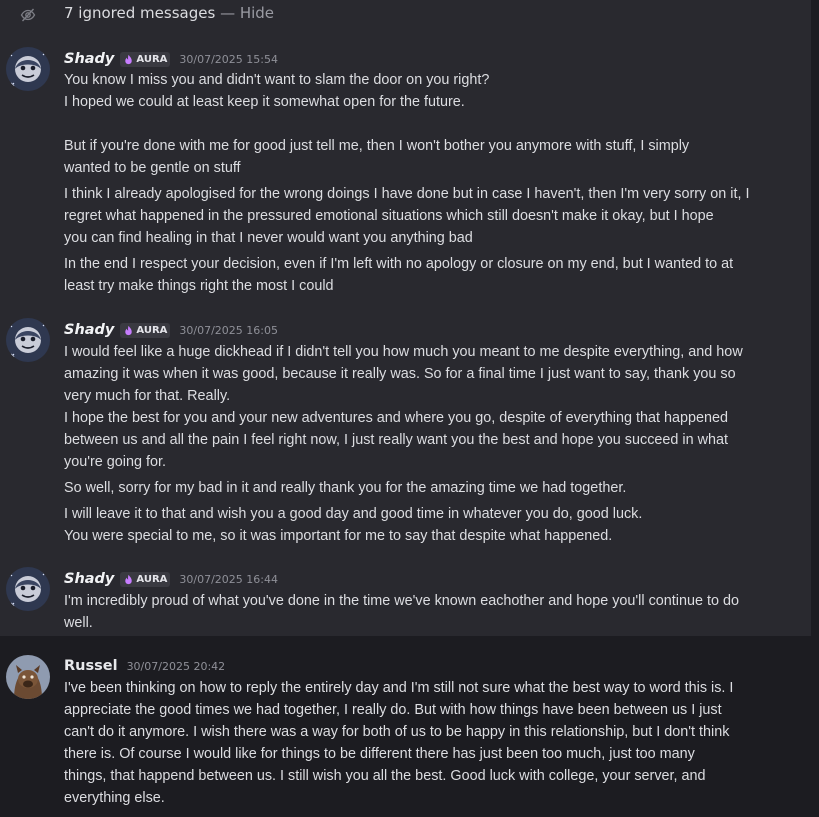 The width and height of the screenshot is (819, 817). Describe the element at coordinates (228, 579) in the screenshot. I see `timestamp: 30/07/2025 16:44` at that location.